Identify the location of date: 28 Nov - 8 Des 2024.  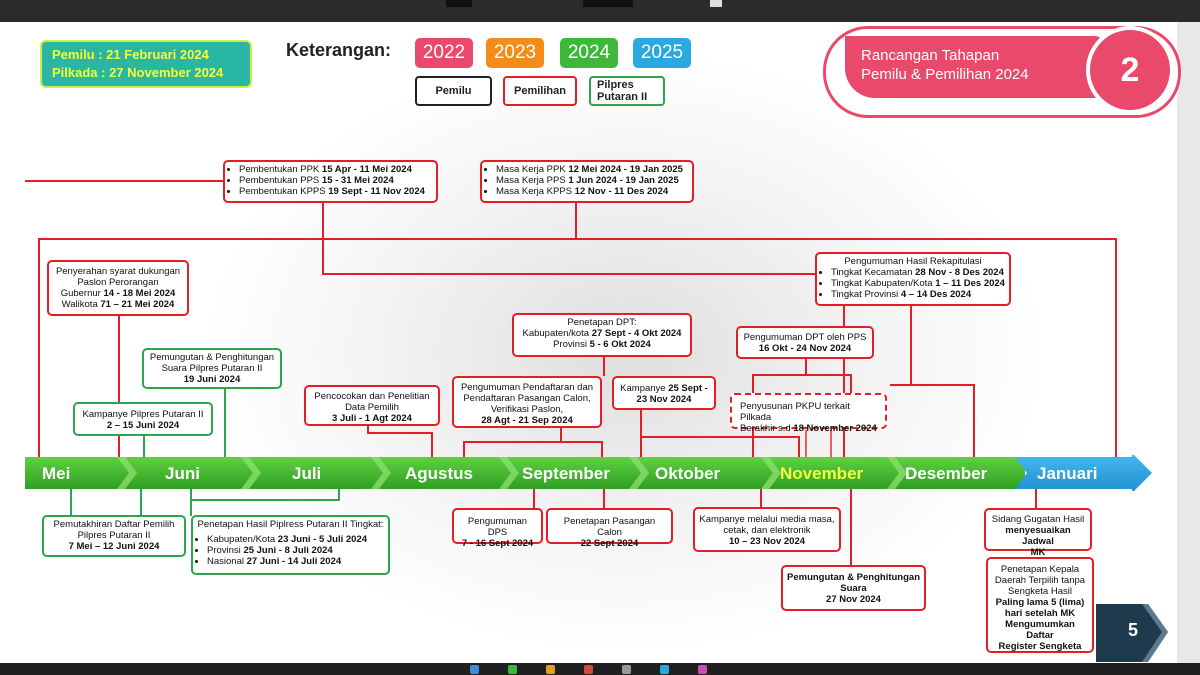
(959, 272).